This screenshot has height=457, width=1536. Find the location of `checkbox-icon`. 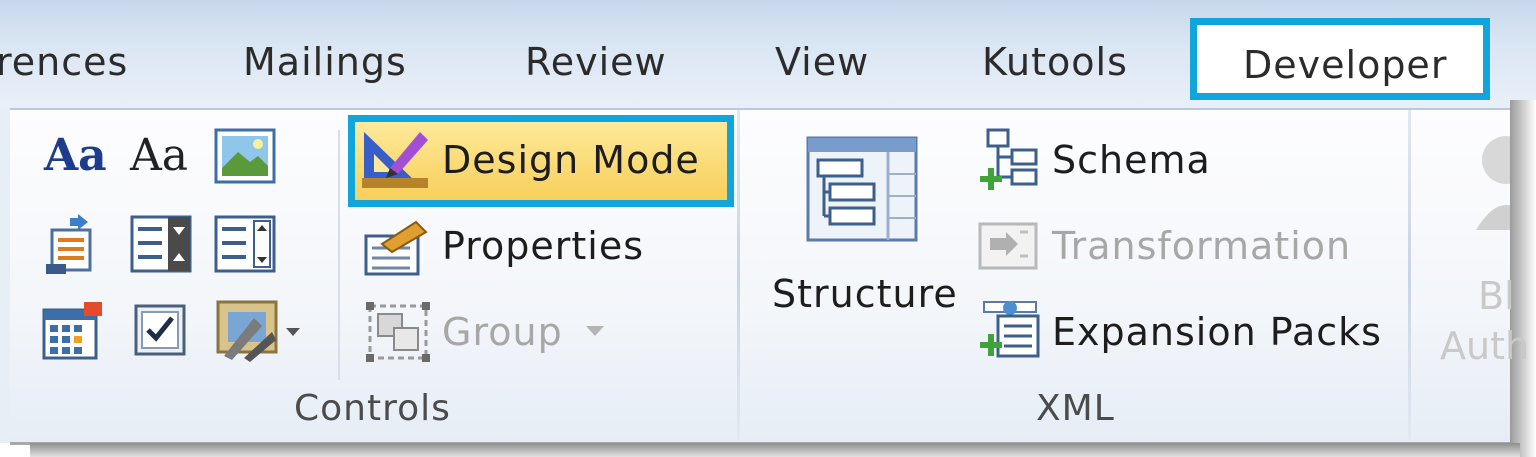

checkbox-icon is located at coordinates (160, 330).